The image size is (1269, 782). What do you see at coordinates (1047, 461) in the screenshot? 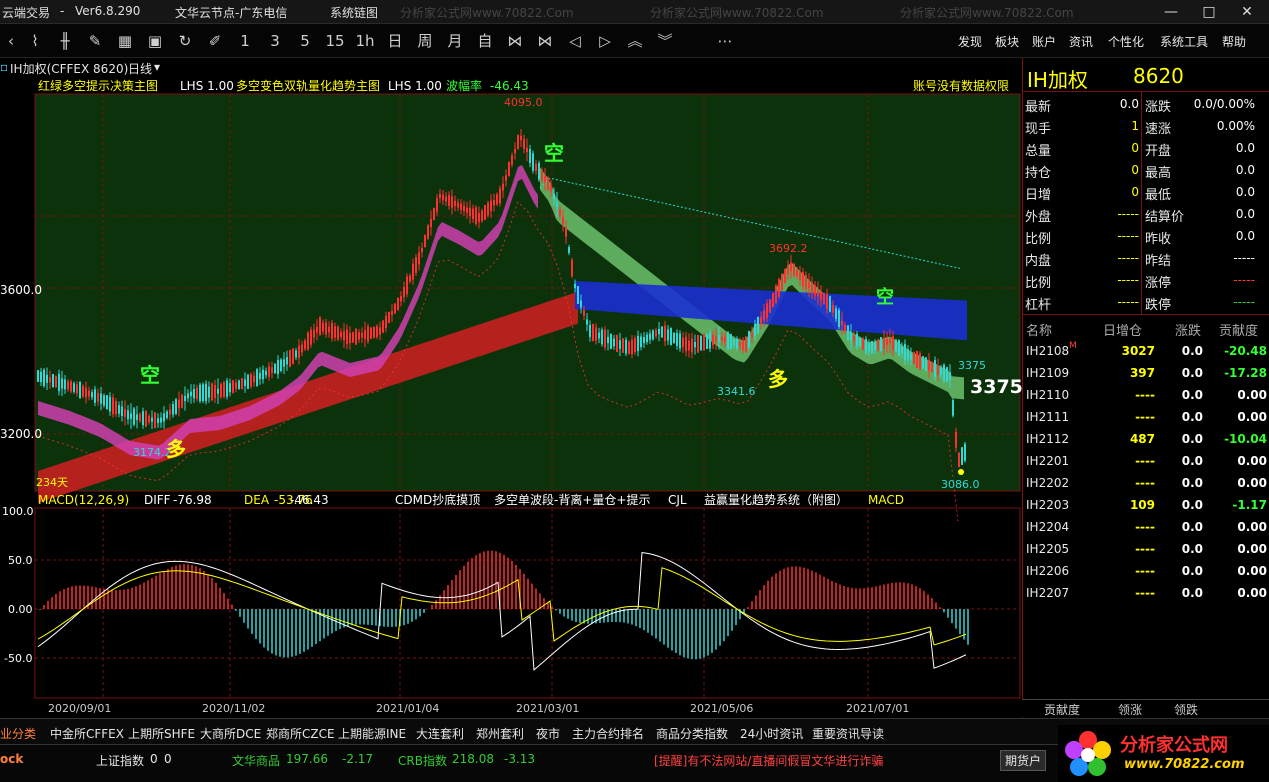
I see `contract-name: IH2201` at bounding box center [1047, 461].